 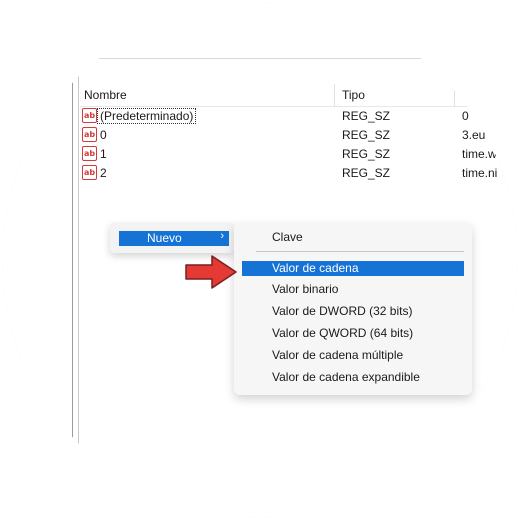 What do you see at coordinates (299, 95) in the screenshot?
I see `list-header: Nombre Tipo` at bounding box center [299, 95].